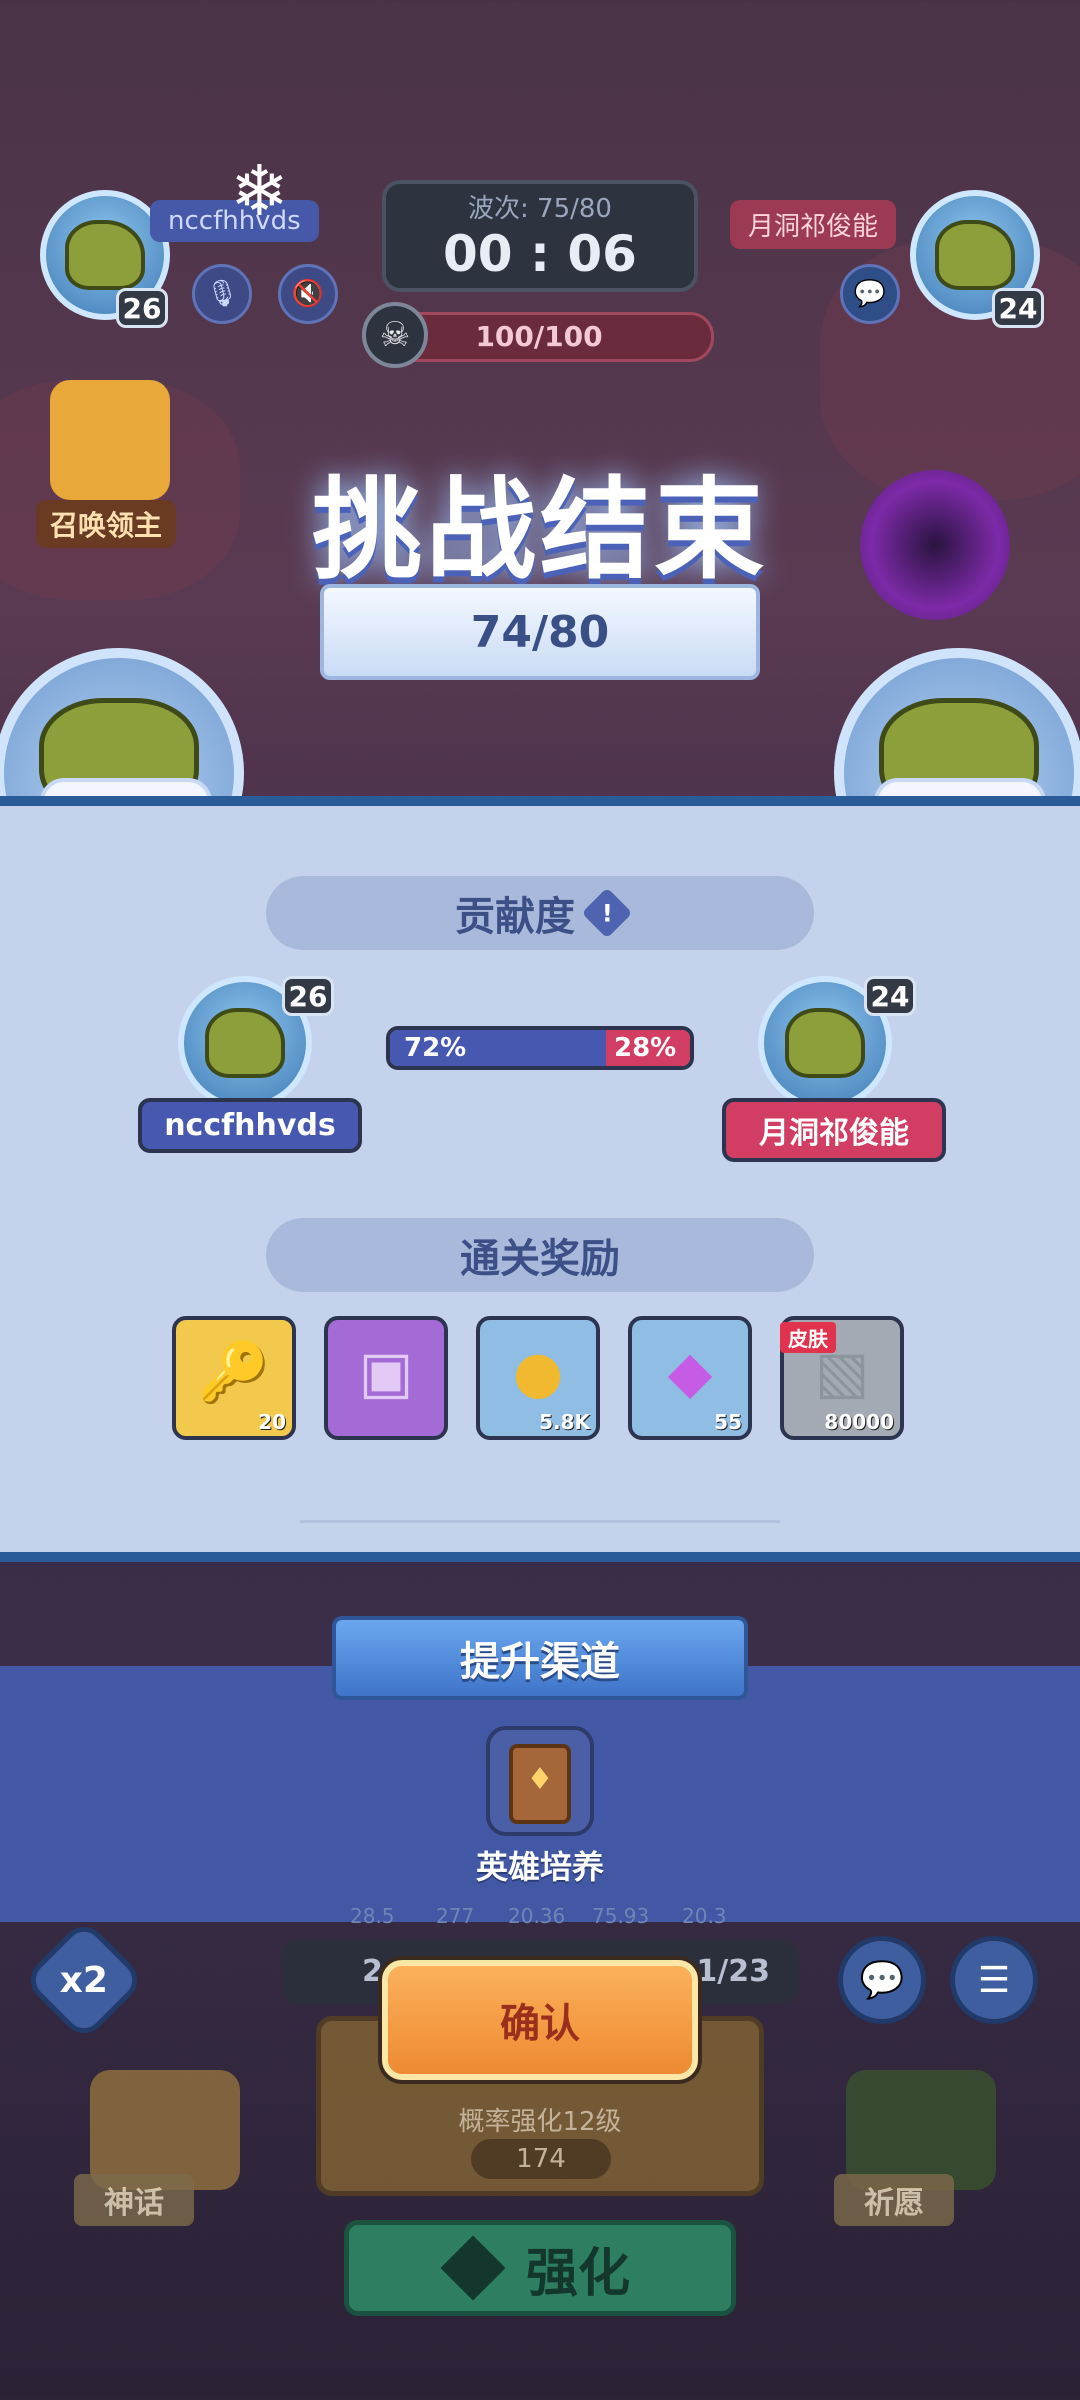 Image resolution: width=1080 pixels, height=2400 pixels. I want to click on right-contrib-level: 24, so click(890, 996).